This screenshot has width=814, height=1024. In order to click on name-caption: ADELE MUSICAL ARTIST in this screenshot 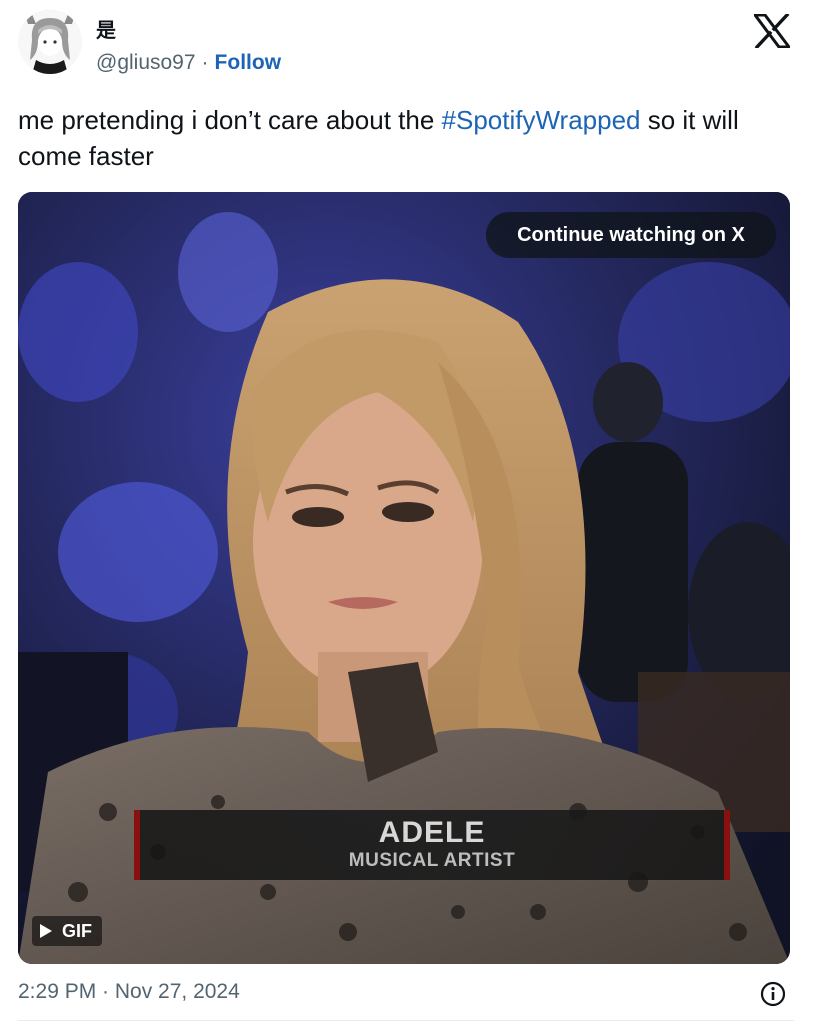, I will do `click(432, 845)`.